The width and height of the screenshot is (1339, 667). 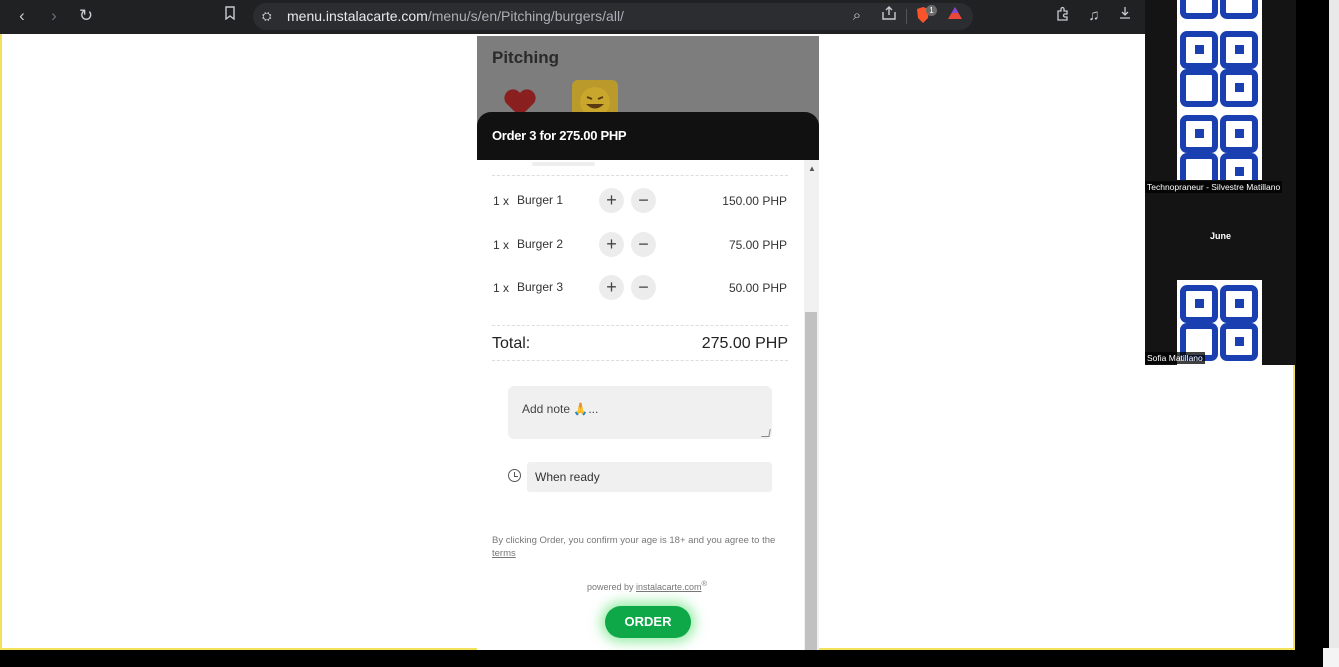 I want to click on item-name: Burger 2, so click(x=540, y=244).